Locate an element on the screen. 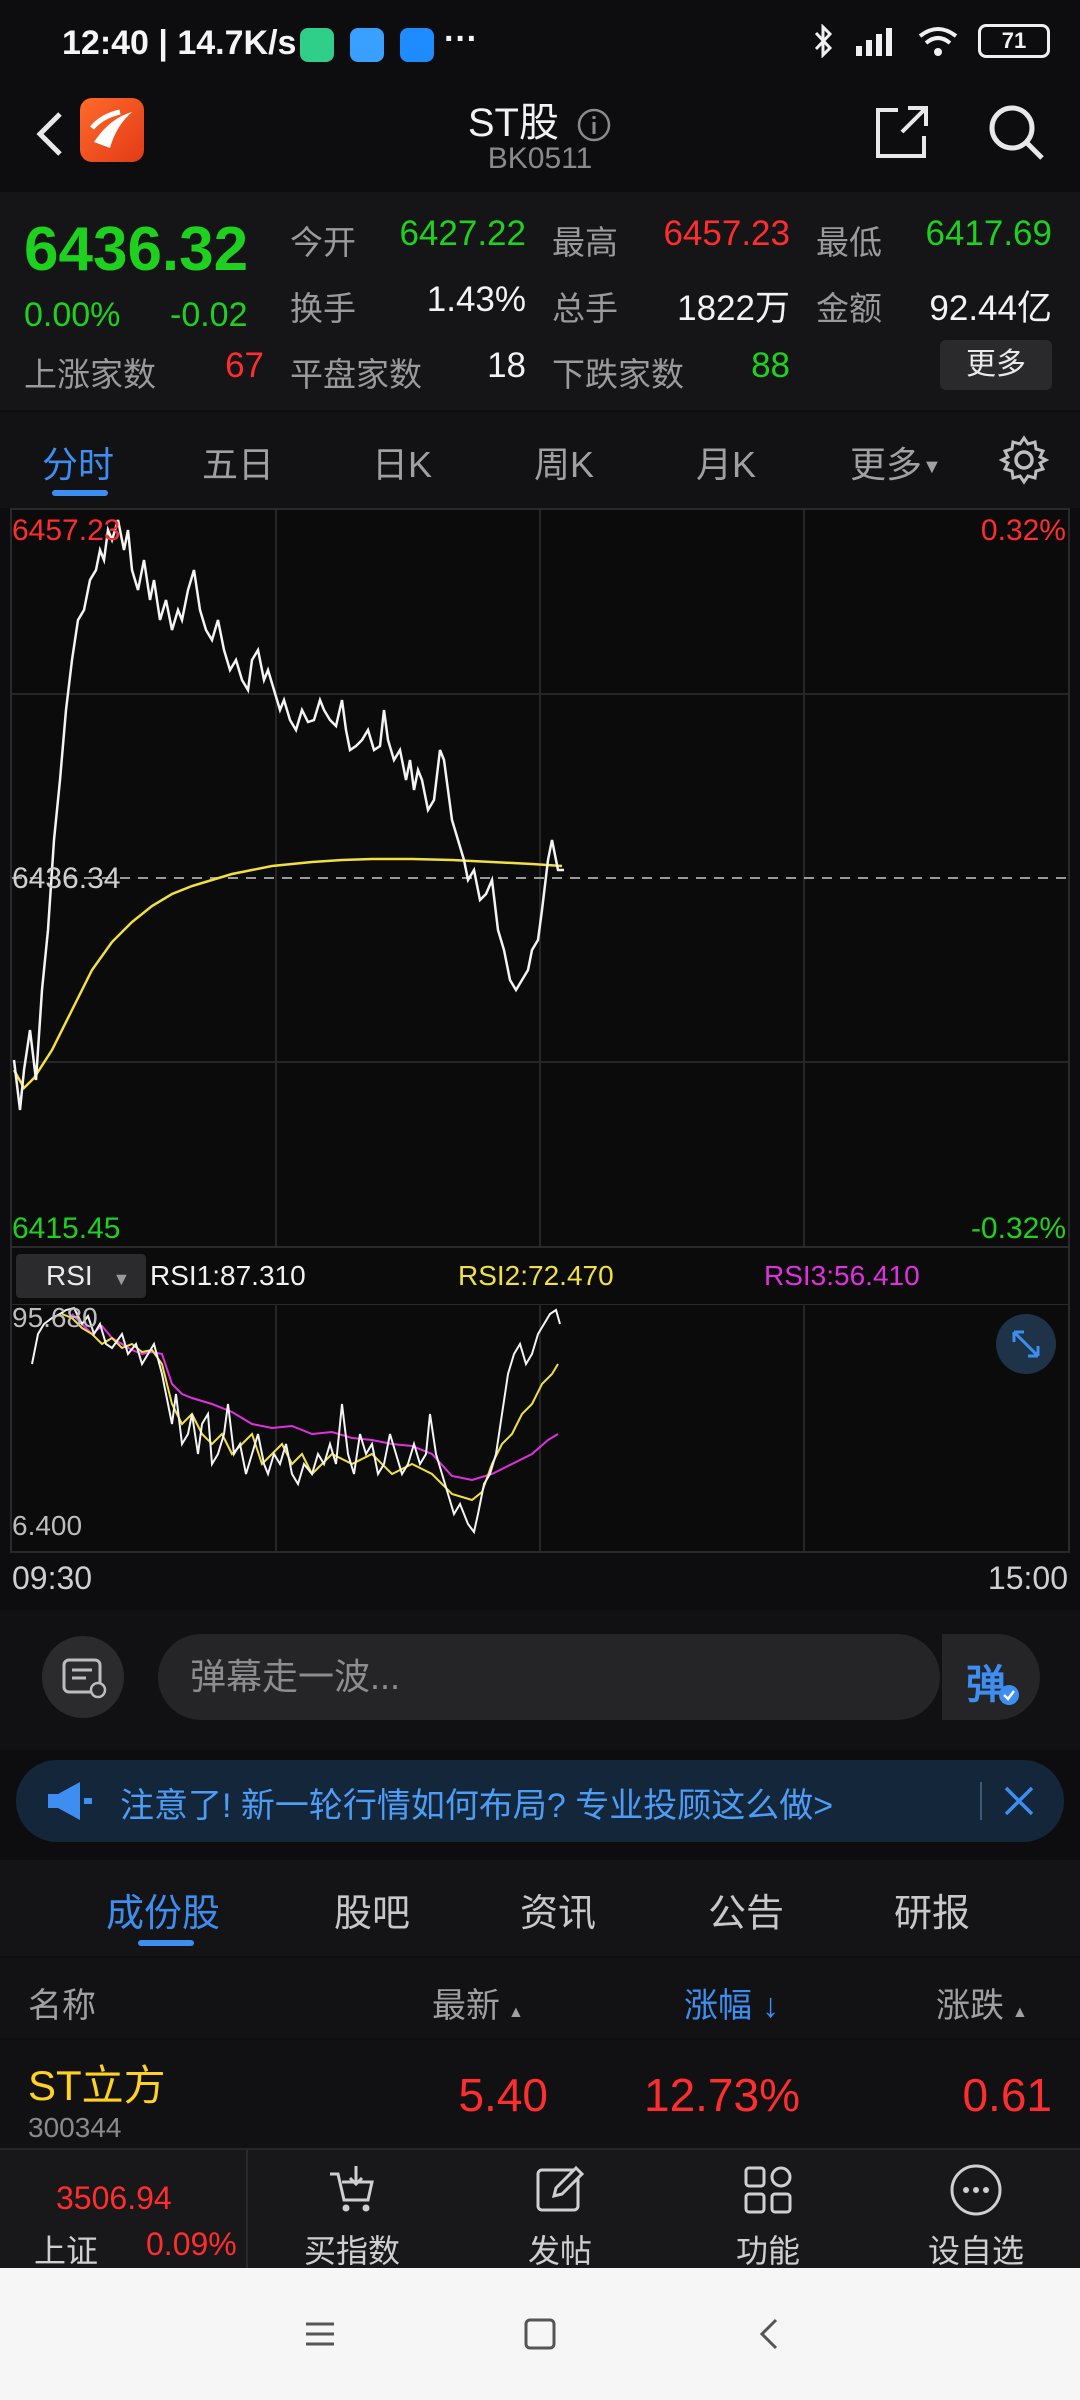  tab-monthly-k: 月K is located at coordinates (726, 462).